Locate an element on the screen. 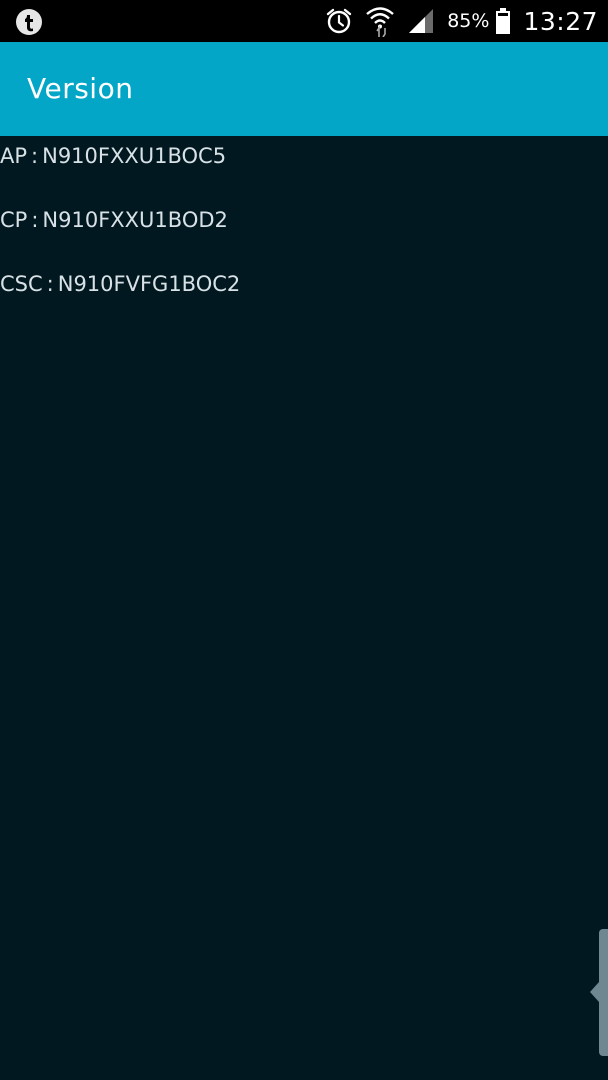 The width and height of the screenshot is (608, 1080). version-label: CSC is located at coordinates (21, 284).